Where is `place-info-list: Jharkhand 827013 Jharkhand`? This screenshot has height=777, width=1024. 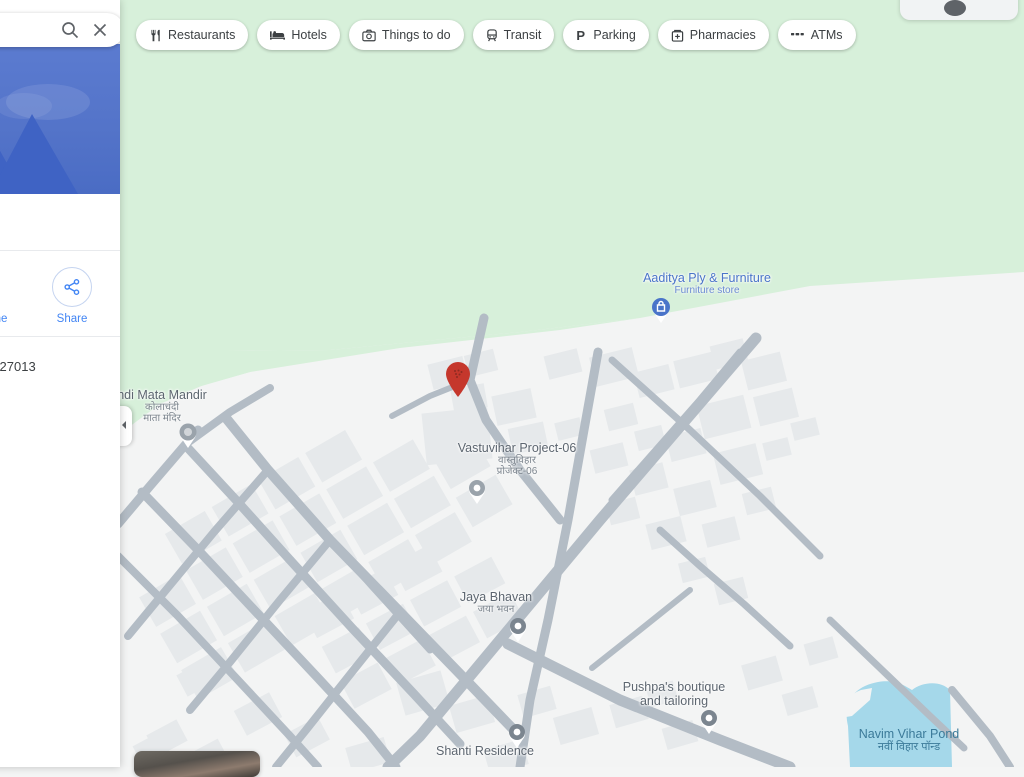 place-info-list: Jharkhand 827013 Jharkhand is located at coordinates (60, 375).